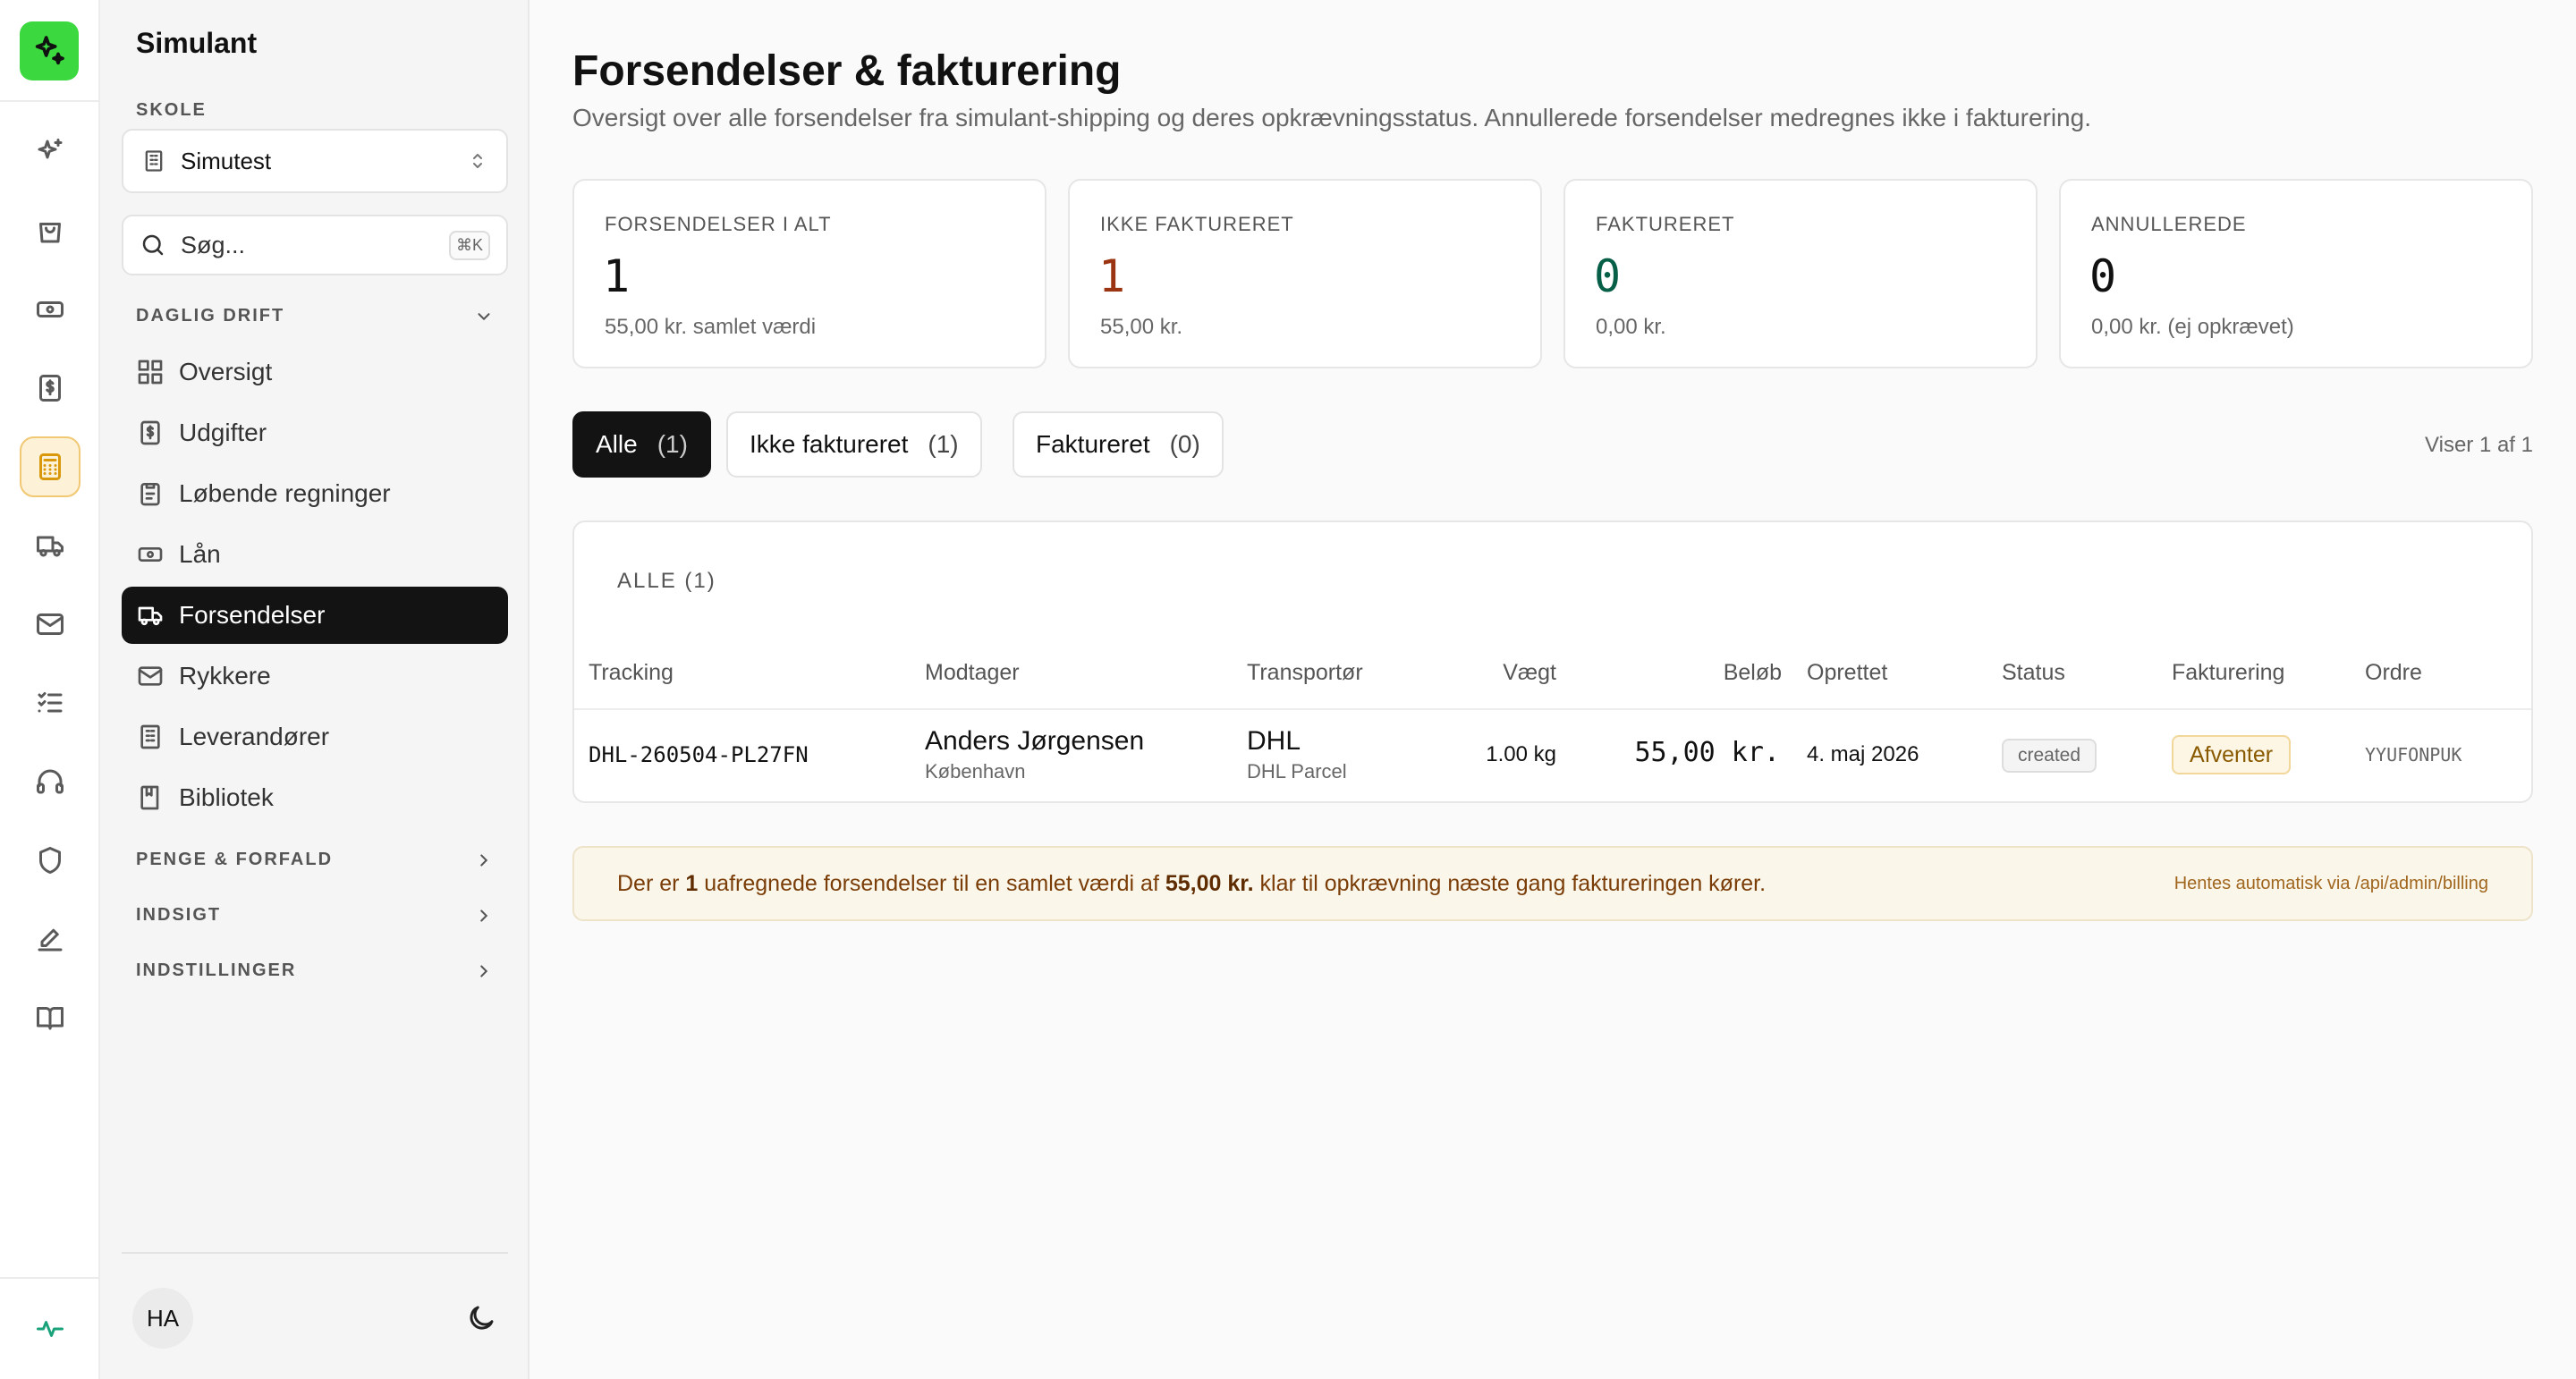  What do you see at coordinates (2479, 445) in the screenshot?
I see `result-count: Viser 1 af 1` at bounding box center [2479, 445].